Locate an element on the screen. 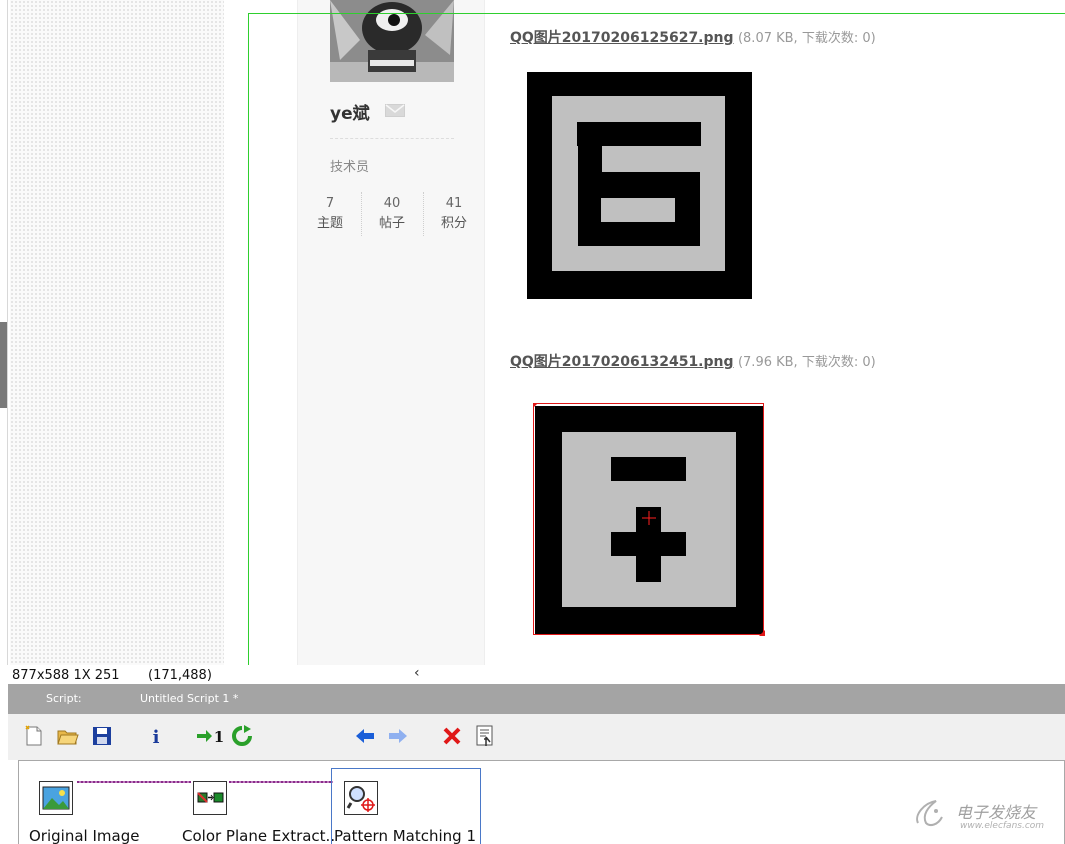 The height and width of the screenshot is (844, 1065). user-role: 技术员 is located at coordinates (350, 167).